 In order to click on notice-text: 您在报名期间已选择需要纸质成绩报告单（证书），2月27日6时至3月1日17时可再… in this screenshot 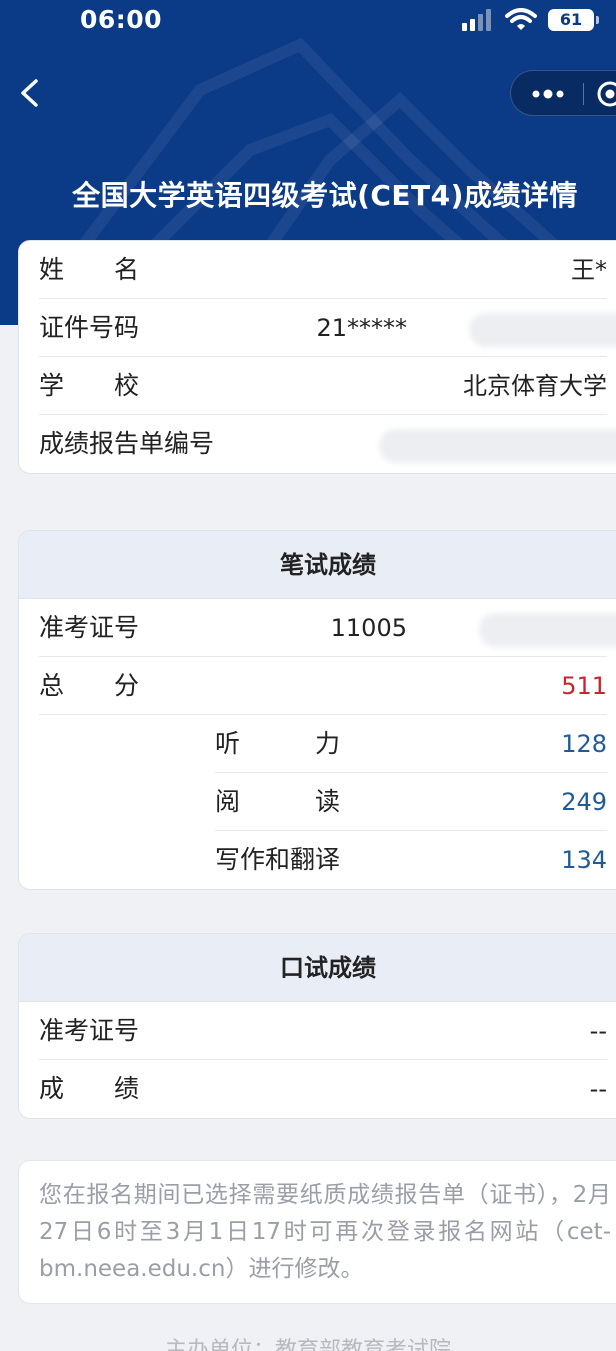, I will do `click(325, 1232)`.